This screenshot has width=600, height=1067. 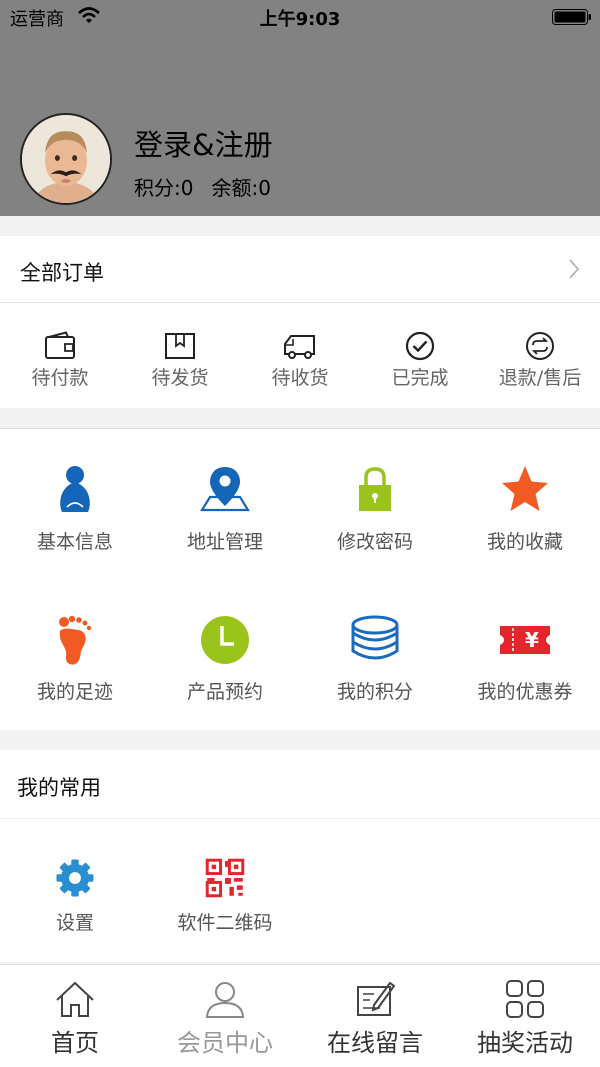 What do you see at coordinates (74, 692) in the screenshot?
I see `grid-item-label: 我的足迹` at bounding box center [74, 692].